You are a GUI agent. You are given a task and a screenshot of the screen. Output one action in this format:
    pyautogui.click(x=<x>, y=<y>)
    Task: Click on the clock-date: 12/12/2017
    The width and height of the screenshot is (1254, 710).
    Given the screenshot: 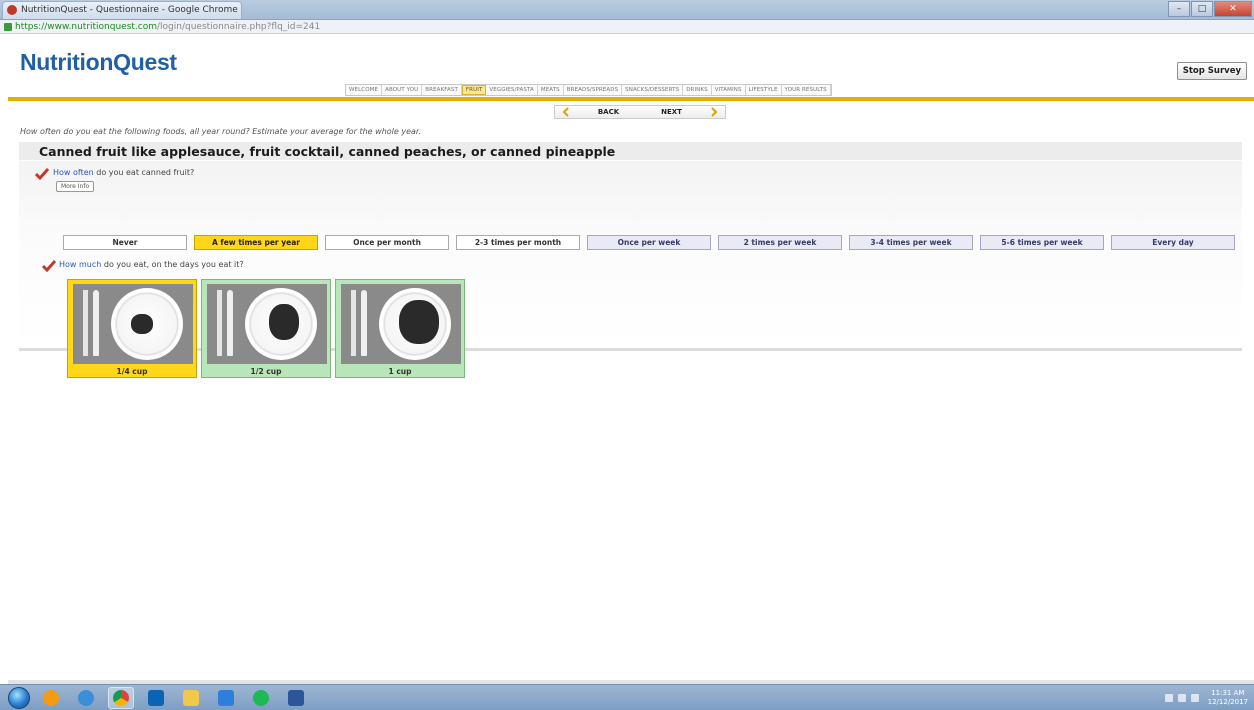 What is the action you would take?
    pyautogui.click(x=1227, y=702)
    